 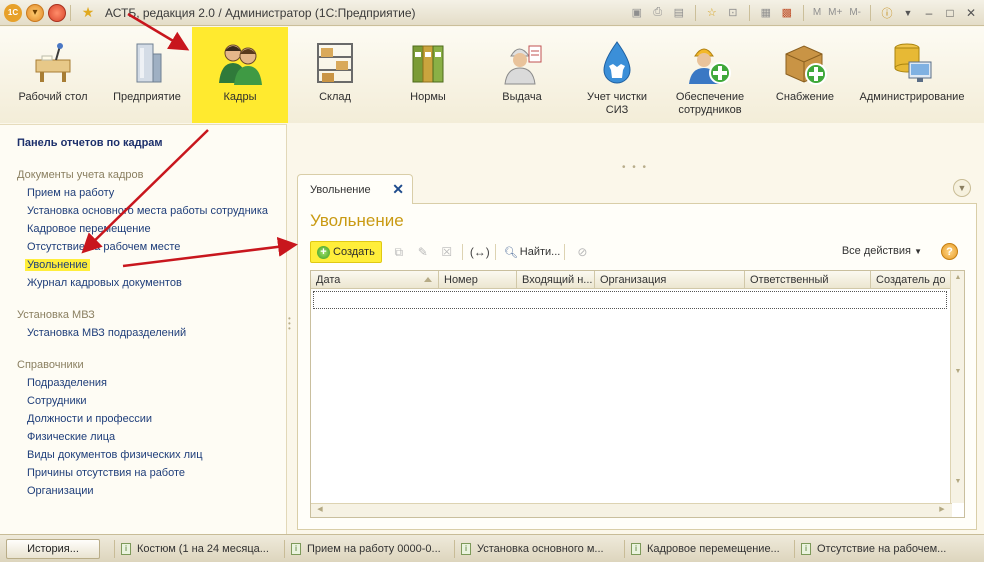 What do you see at coordinates (478, 280) in the screenshot?
I see `column-header-number: Номер` at bounding box center [478, 280].